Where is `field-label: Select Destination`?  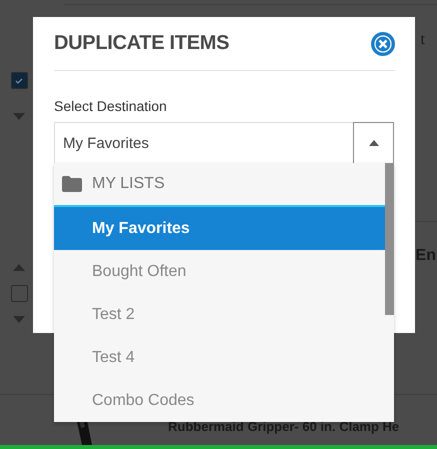 field-label: Select Destination is located at coordinates (111, 106).